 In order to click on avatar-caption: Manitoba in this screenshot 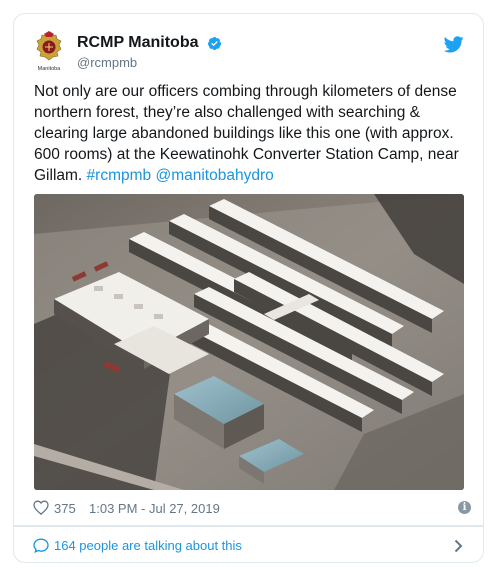, I will do `click(50, 69)`.